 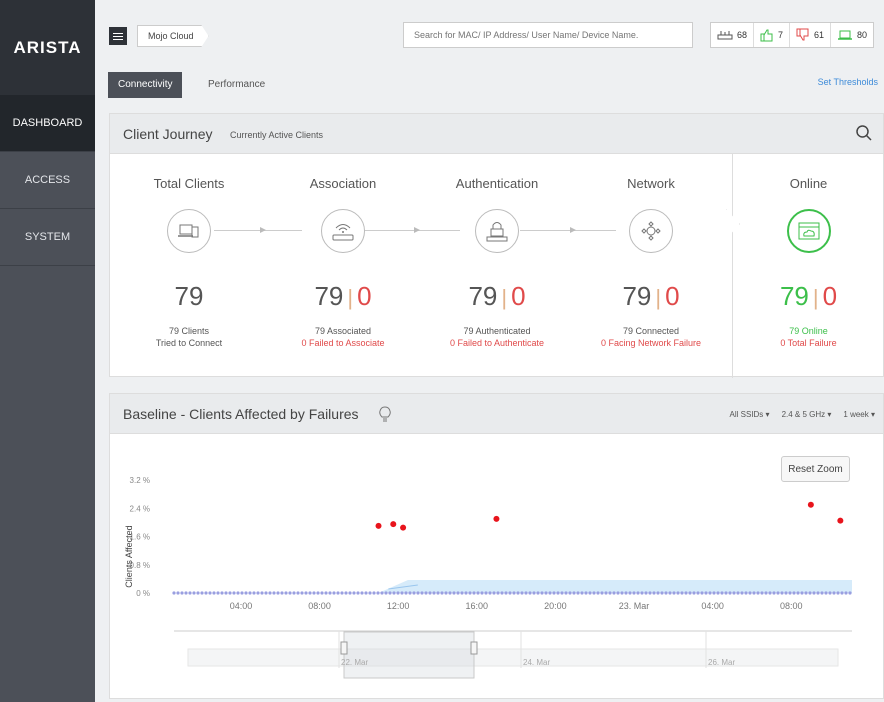 I want to click on stage-title: Network, so click(x=651, y=183).